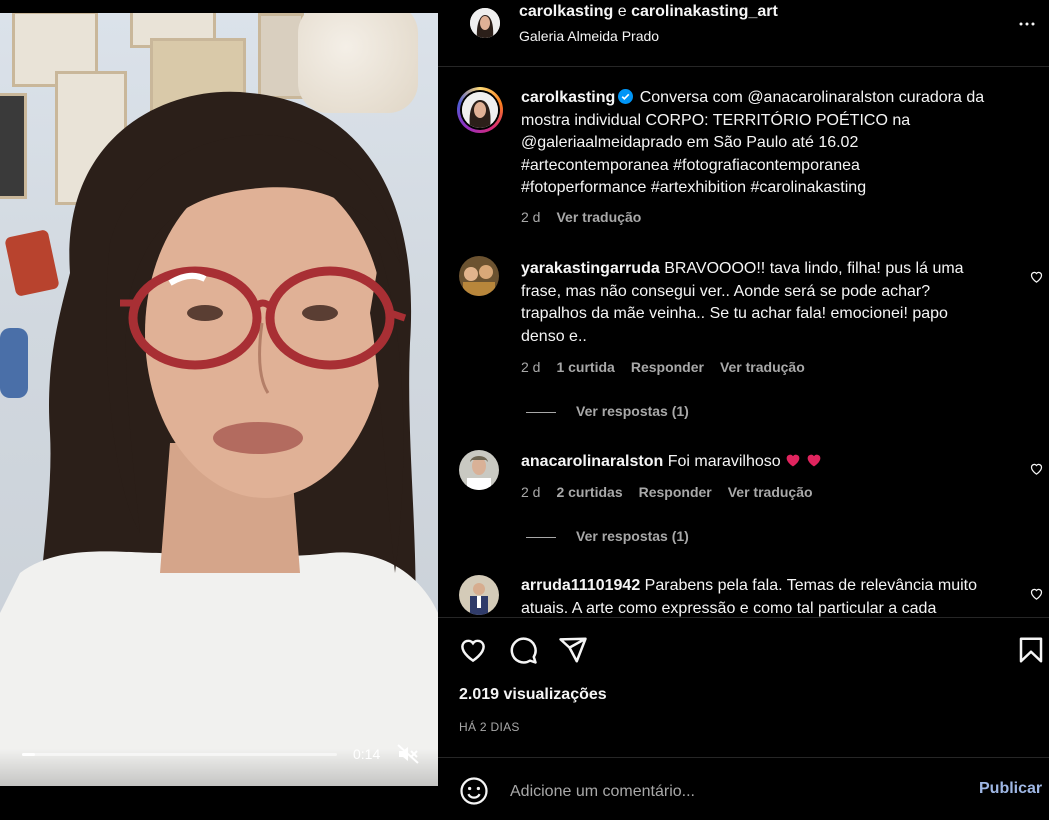  Describe the element at coordinates (622, 11) in the screenshot. I see `author-conjunction: e` at that location.